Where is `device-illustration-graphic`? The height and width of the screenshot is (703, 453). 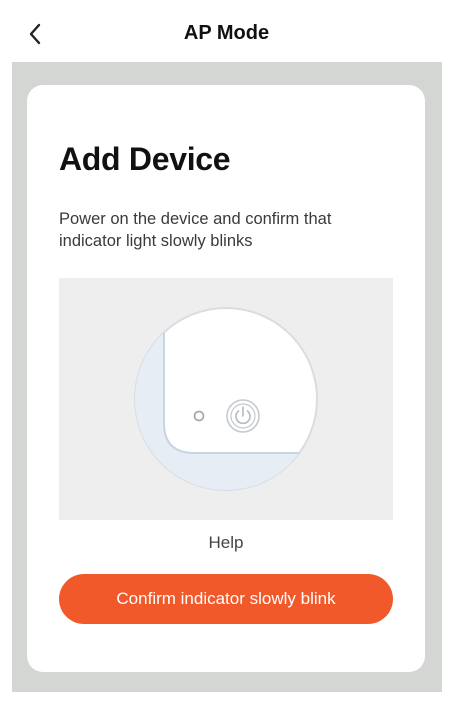 device-illustration-graphic is located at coordinates (226, 399).